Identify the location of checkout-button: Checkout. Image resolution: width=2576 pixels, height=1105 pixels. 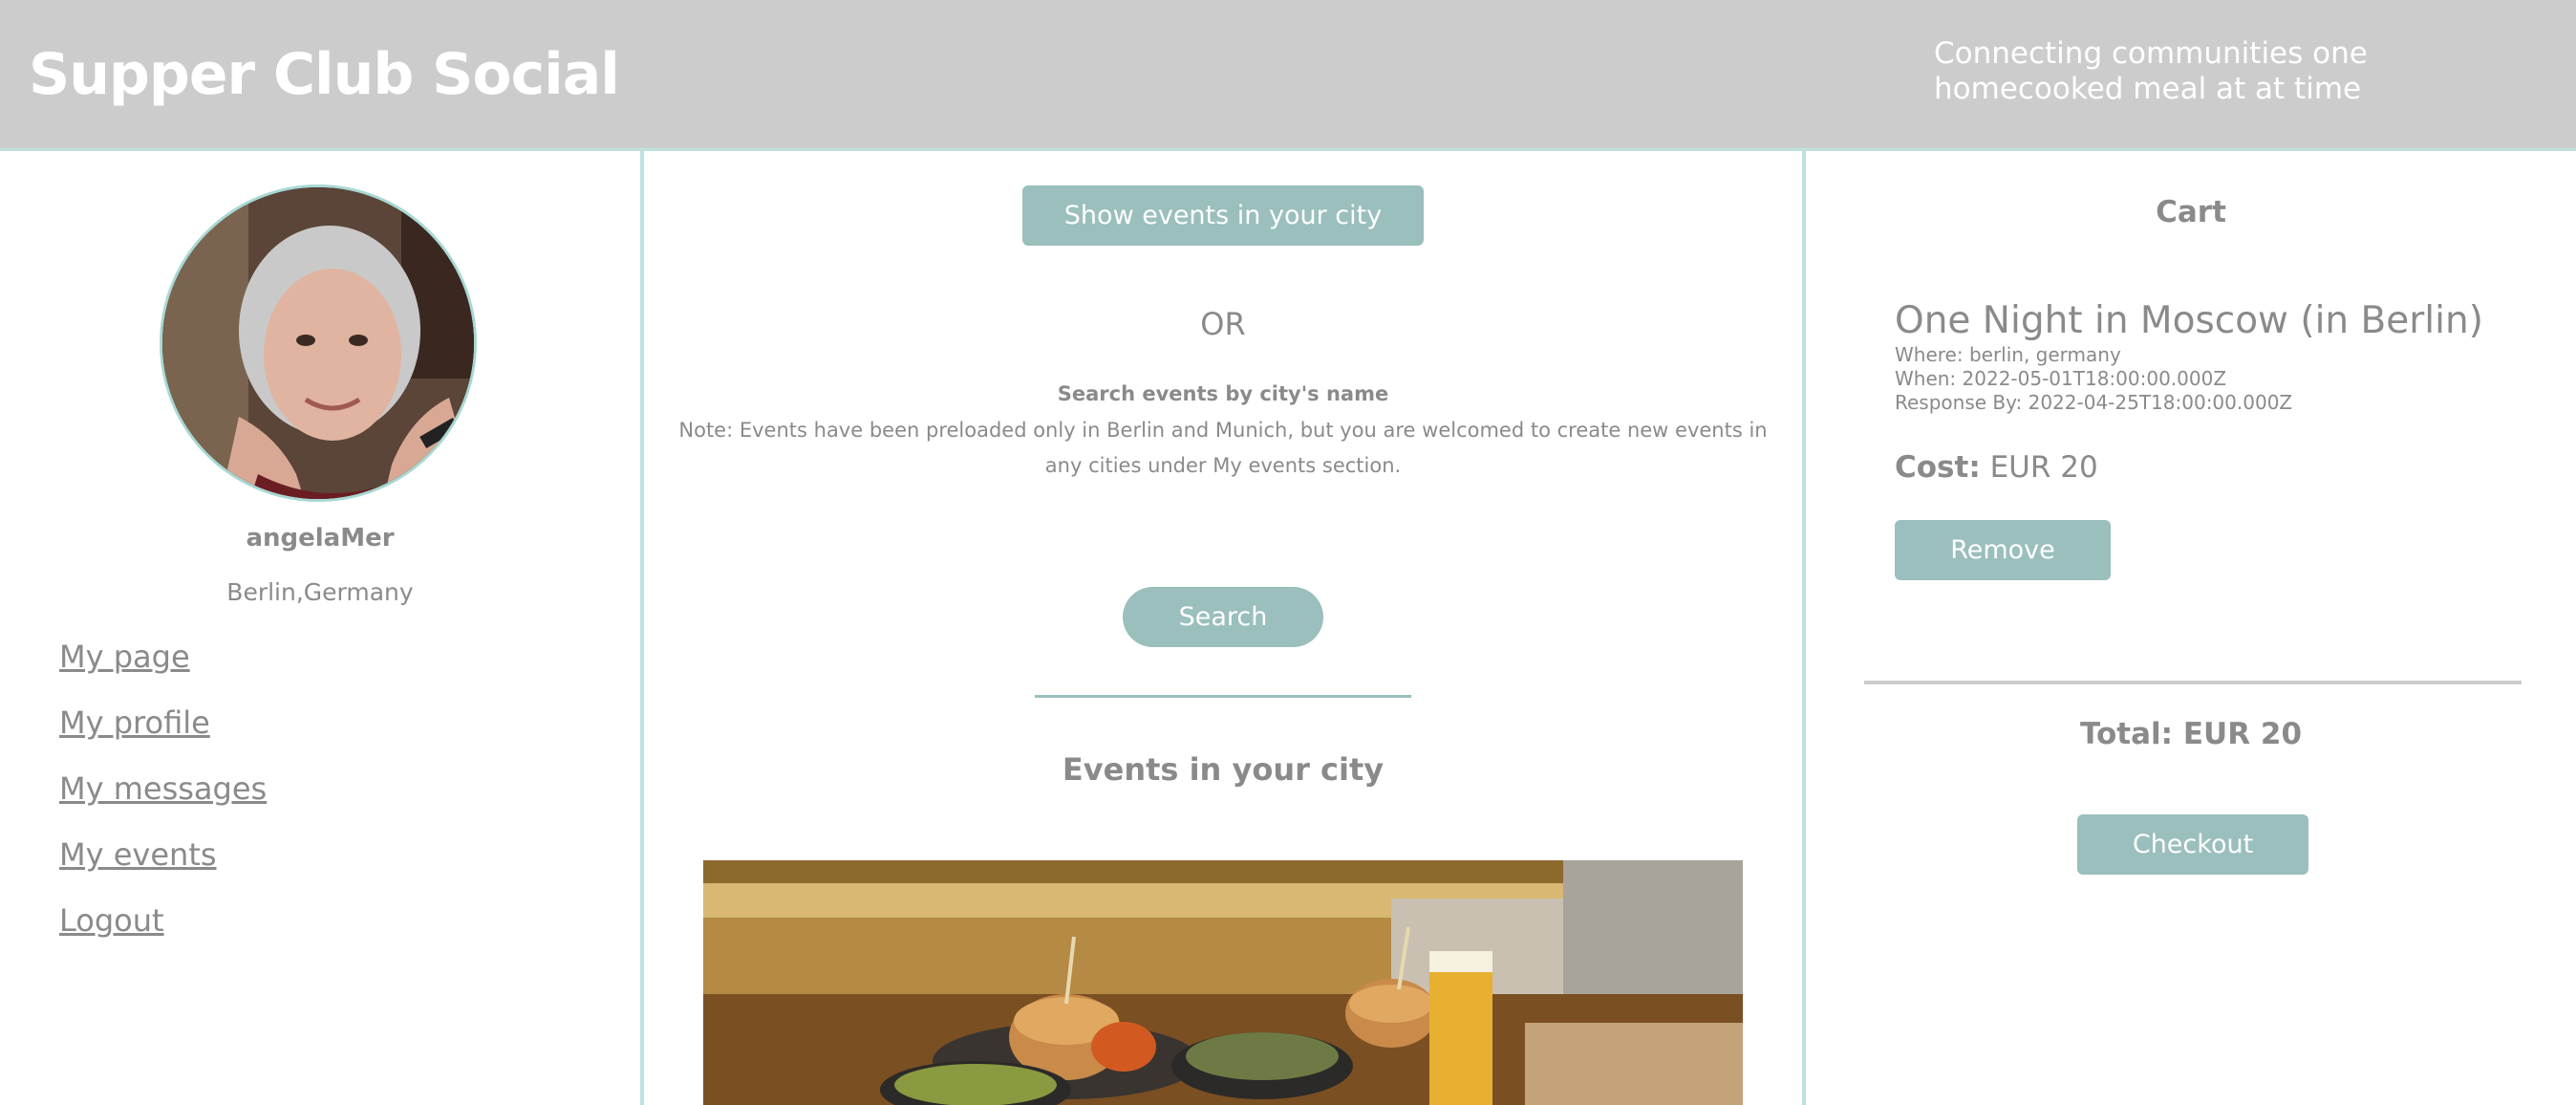
(2192, 844).